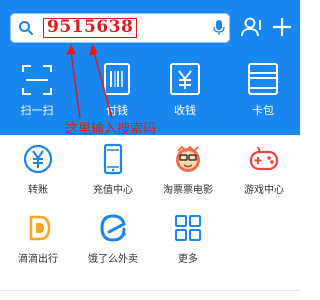 Image resolution: width=320 pixels, height=300 pixels. Describe the element at coordinates (188, 257) in the screenshot. I see `service-label-more: 更多` at that location.